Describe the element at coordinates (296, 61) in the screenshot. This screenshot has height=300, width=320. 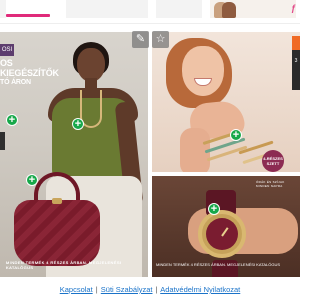
I see `side-panel-text: 3` at that location.